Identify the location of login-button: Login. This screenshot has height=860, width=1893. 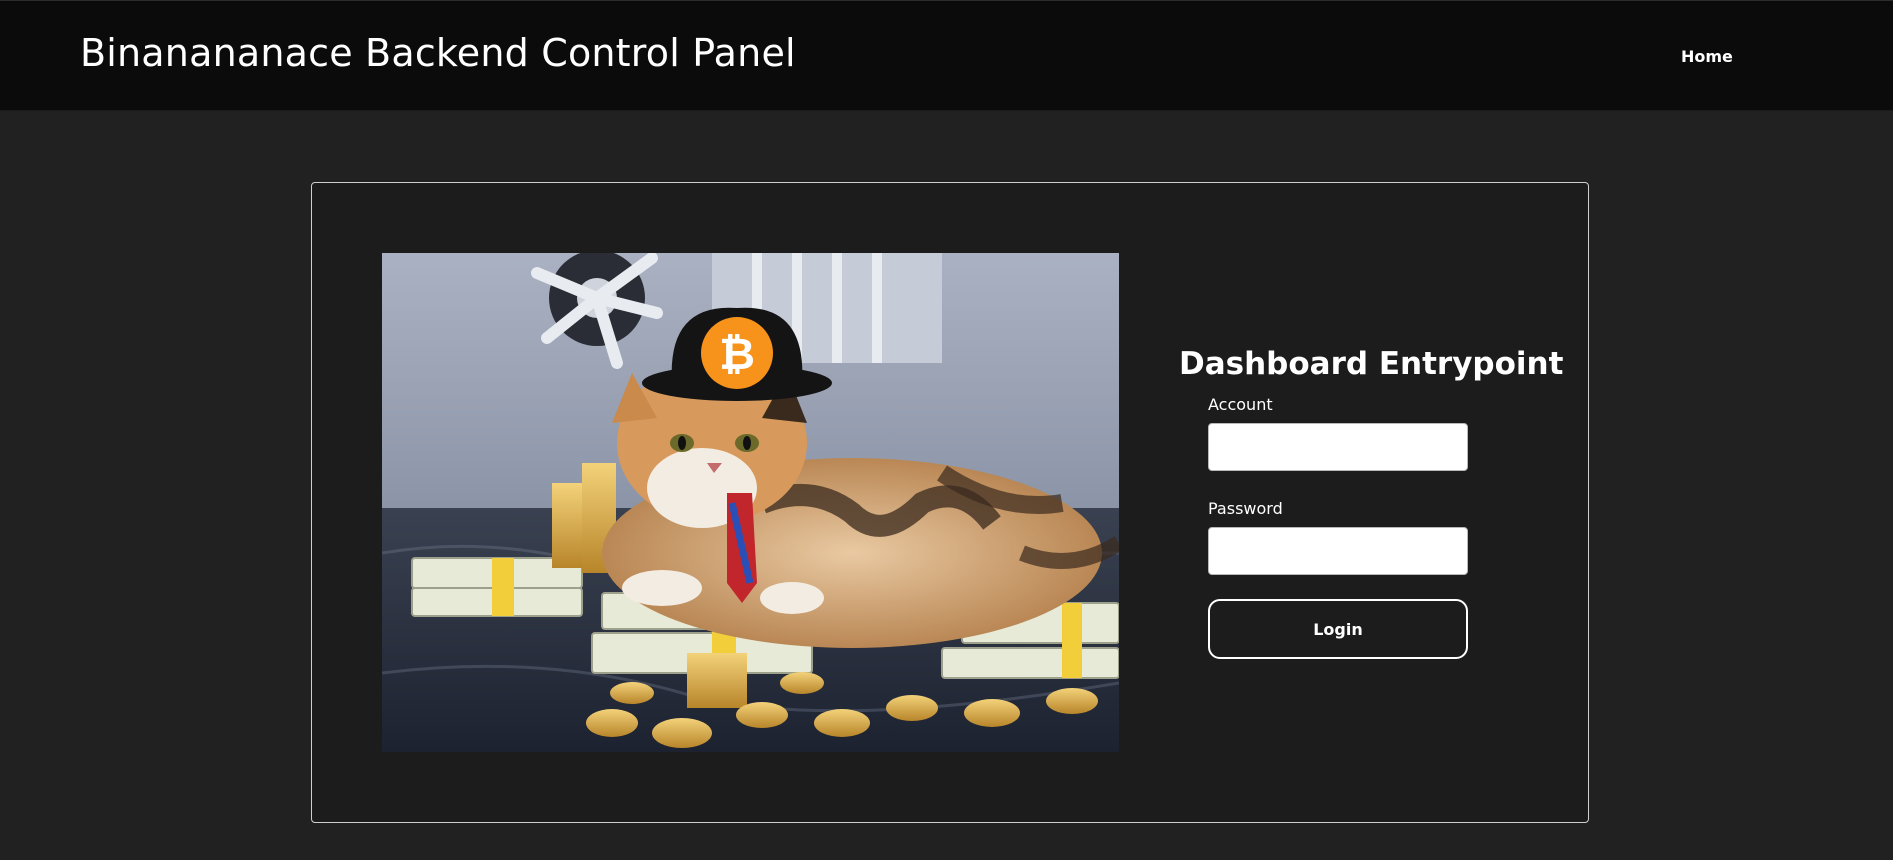
(1338, 629).